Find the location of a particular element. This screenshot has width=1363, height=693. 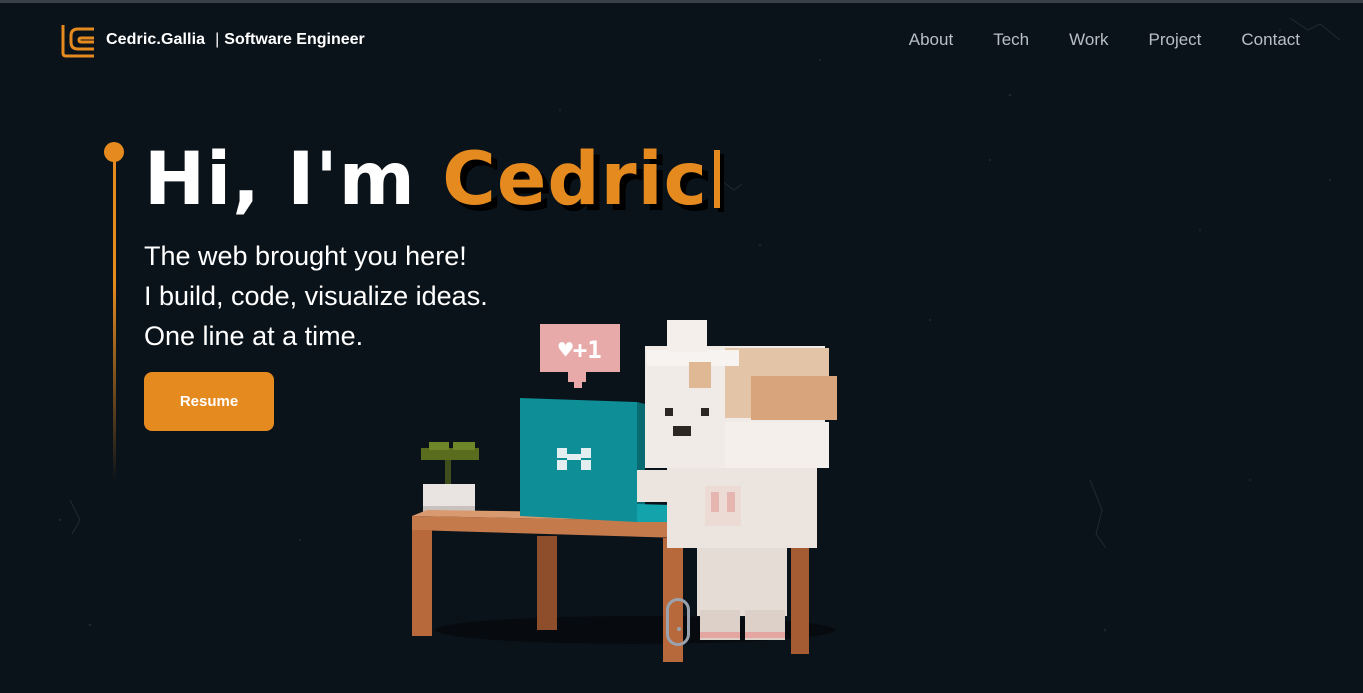

hero-name: Cedric is located at coordinates (575, 179).